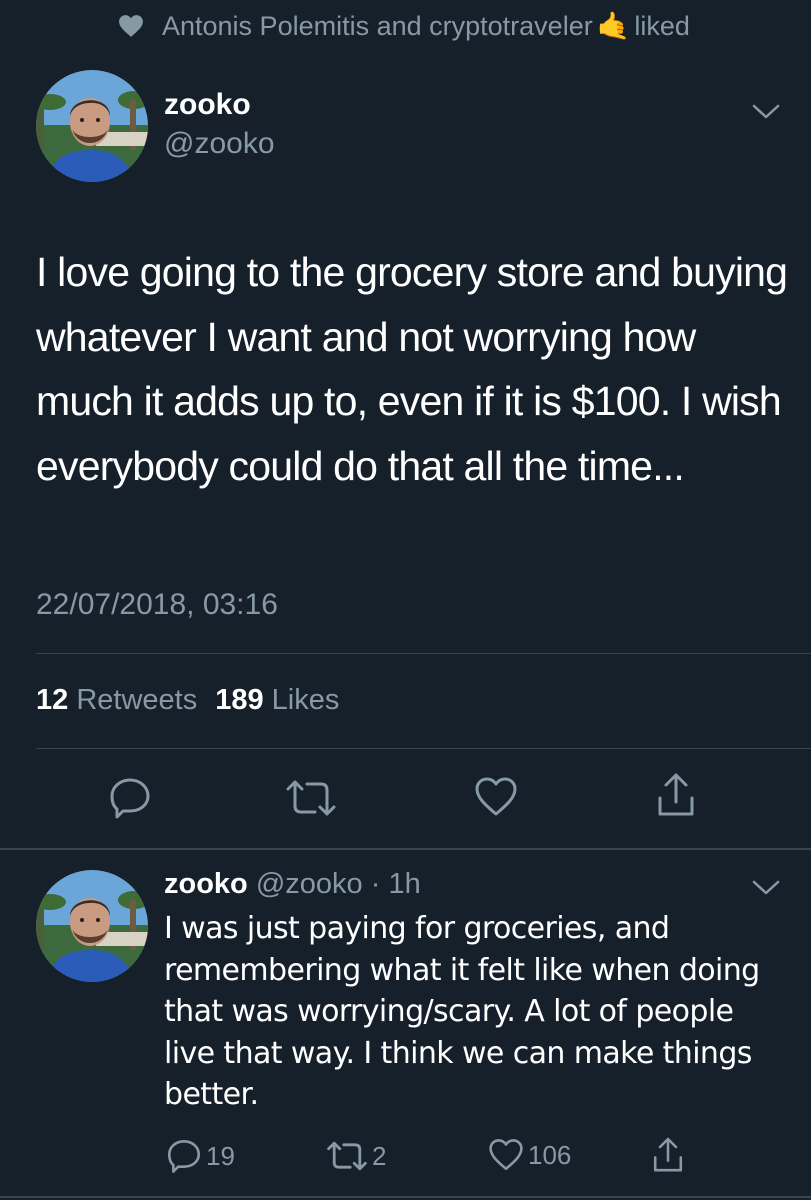  I want to click on reply-reply-button: 19, so click(200, 1156).